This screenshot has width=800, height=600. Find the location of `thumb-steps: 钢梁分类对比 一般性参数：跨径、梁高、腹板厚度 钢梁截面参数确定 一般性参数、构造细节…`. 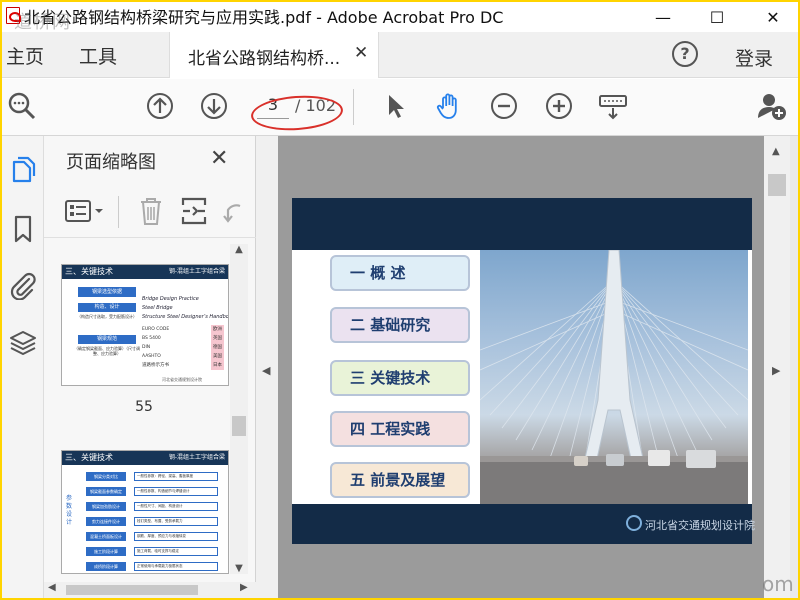

thumb-steps: 钢梁分类对比 一般性参数：跨径、梁高、腹板厚度 钢梁截面参数确定 一般性参数、构造细节… is located at coordinates (155, 521).